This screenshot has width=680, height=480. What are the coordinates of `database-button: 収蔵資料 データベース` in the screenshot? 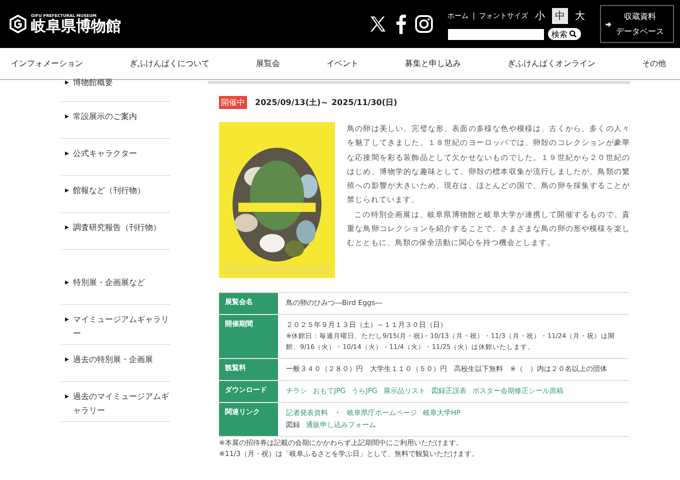 It's located at (637, 24).